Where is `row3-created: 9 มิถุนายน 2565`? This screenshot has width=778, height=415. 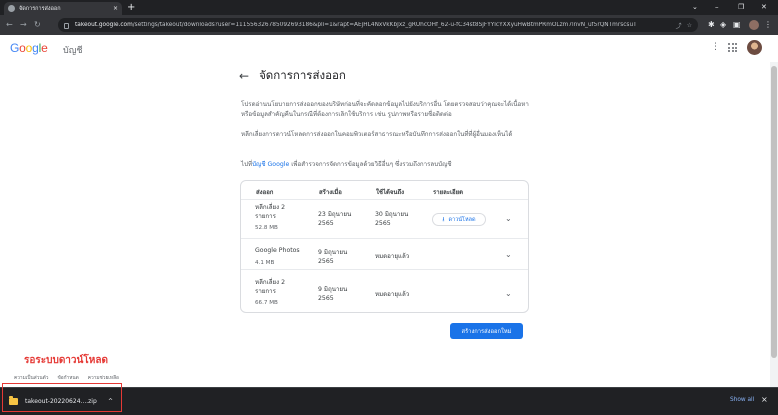 row3-created: 9 มิถุนายน 2565 is located at coordinates (333, 294).